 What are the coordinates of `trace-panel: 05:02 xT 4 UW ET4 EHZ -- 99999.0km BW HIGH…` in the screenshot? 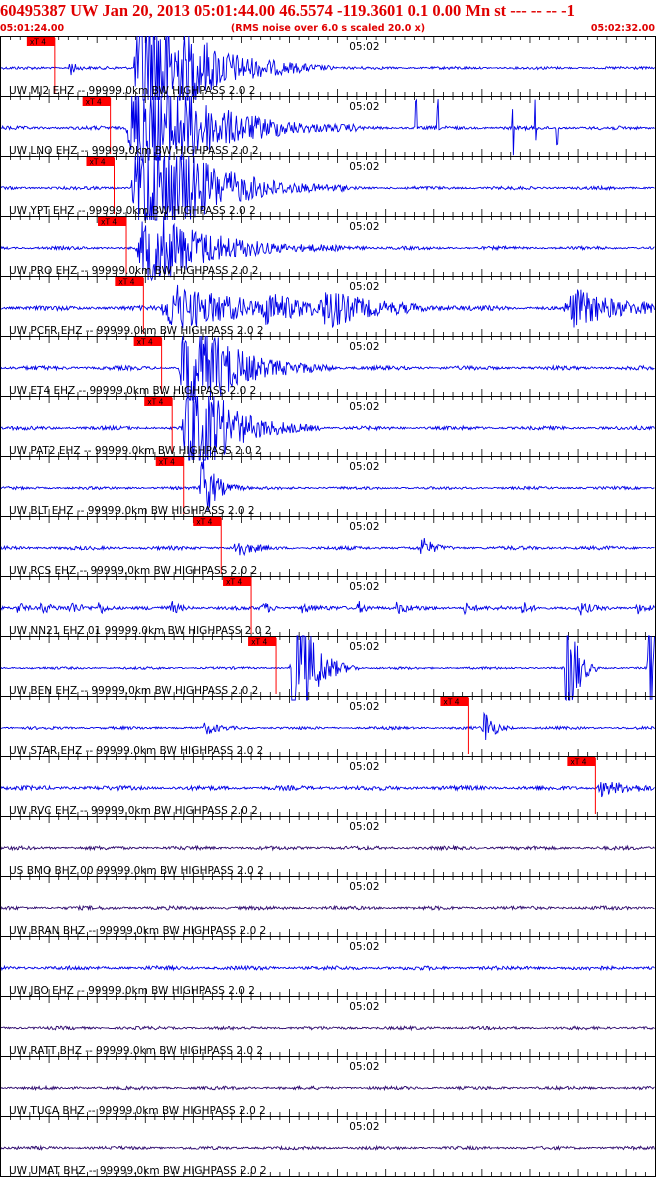 It's located at (328, 368).